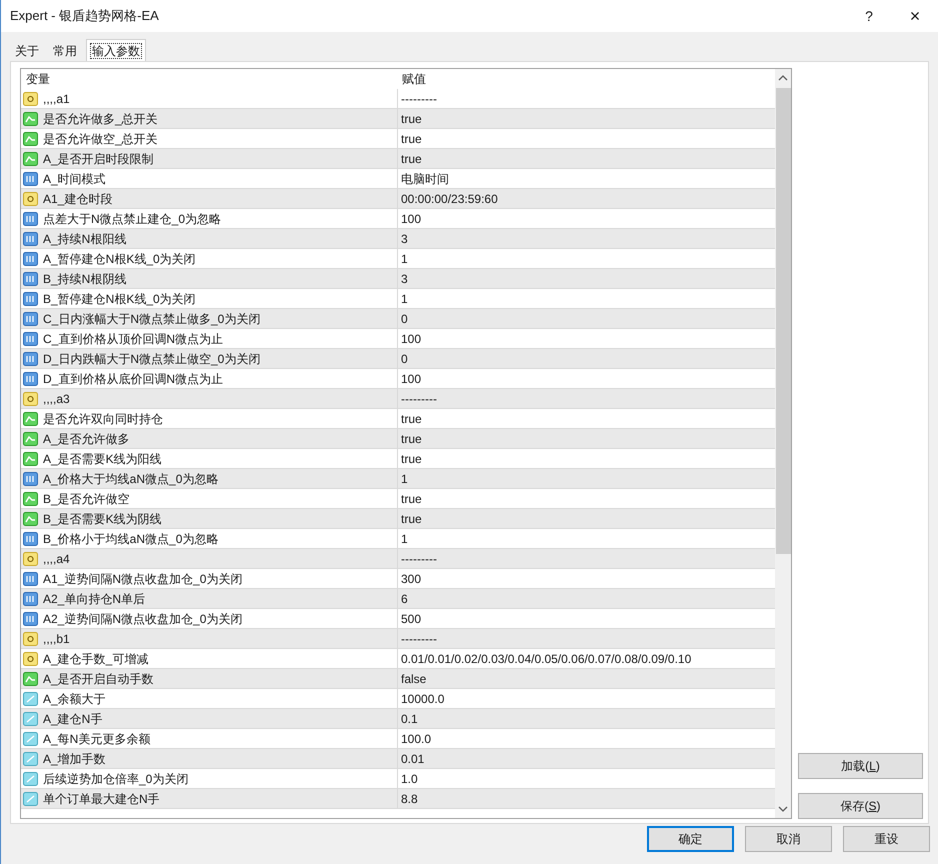 Image resolution: width=938 pixels, height=864 pixels. What do you see at coordinates (100, 139) in the screenshot?
I see `parameter-name: 是否允许做空_总开关` at bounding box center [100, 139].